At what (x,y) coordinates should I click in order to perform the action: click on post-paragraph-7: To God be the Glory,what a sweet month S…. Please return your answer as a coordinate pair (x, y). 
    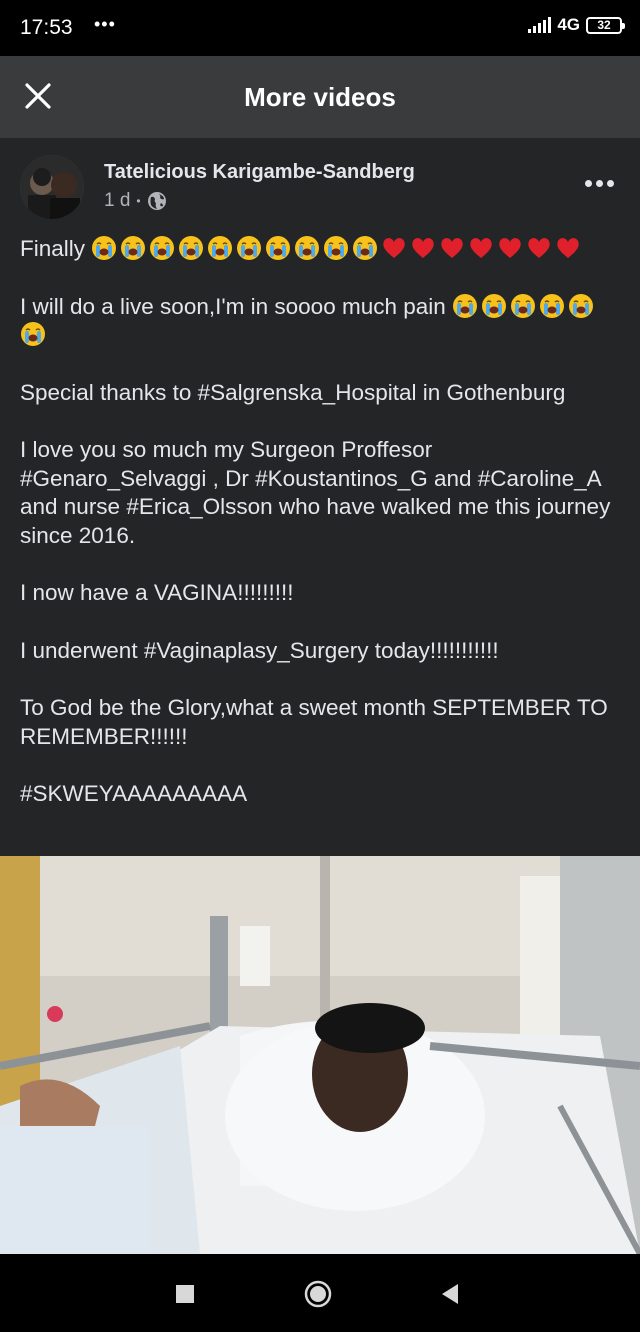
    Looking at the image, I should click on (314, 722).